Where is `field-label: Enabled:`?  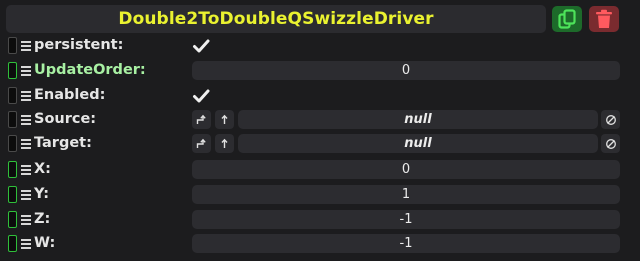
field-label: Enabled: is located at coordinates (70, 95).